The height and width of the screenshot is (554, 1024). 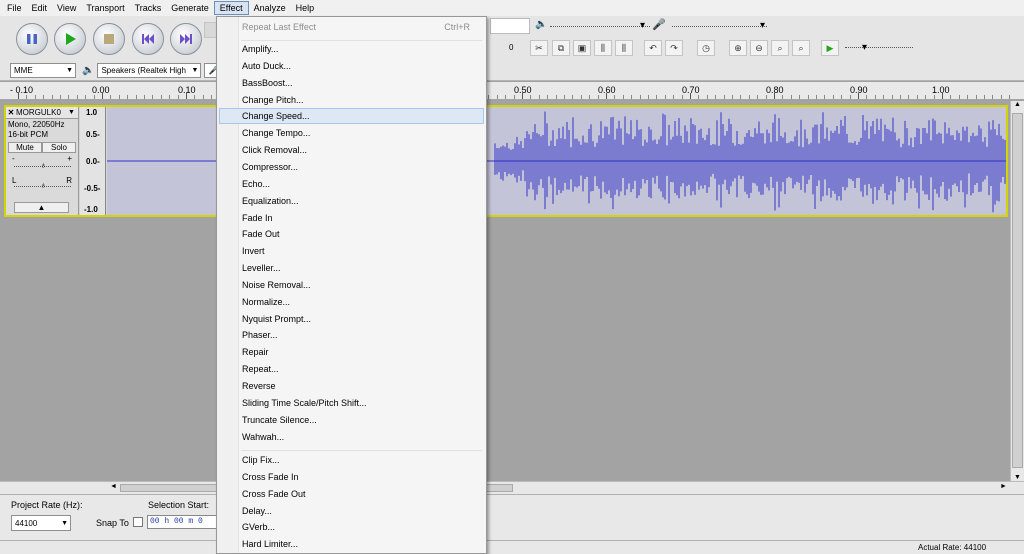 What do you see at coordinates (864, 47) in the screenshot?
I see `play-speed-thumb: ▾` at bounding box center [864, 47].